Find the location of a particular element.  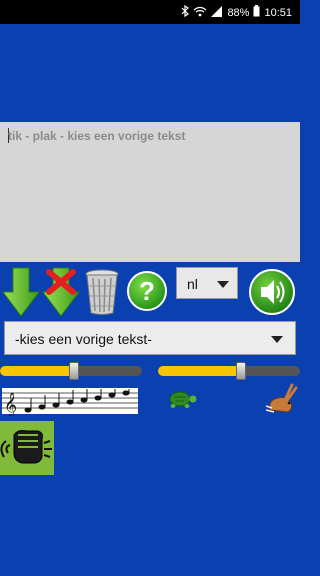

hare-icon is located at coordinates (281, 401).